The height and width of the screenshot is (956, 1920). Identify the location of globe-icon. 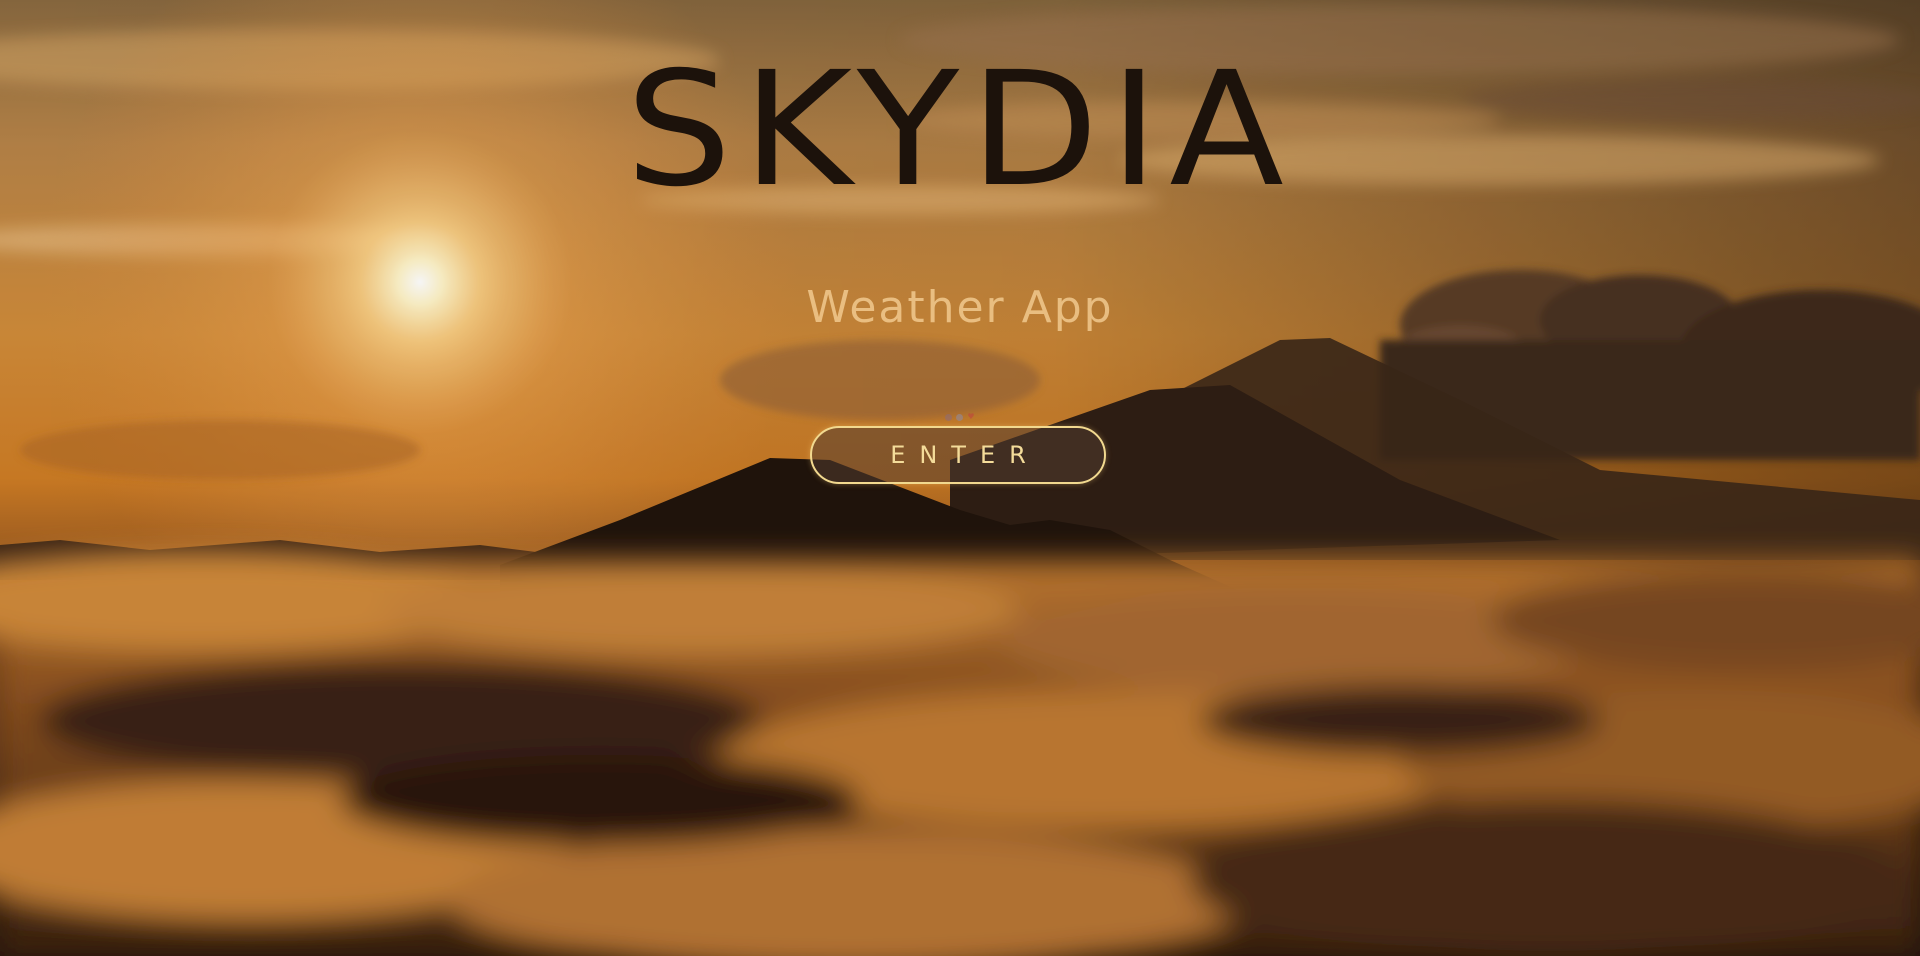
(960, 417).